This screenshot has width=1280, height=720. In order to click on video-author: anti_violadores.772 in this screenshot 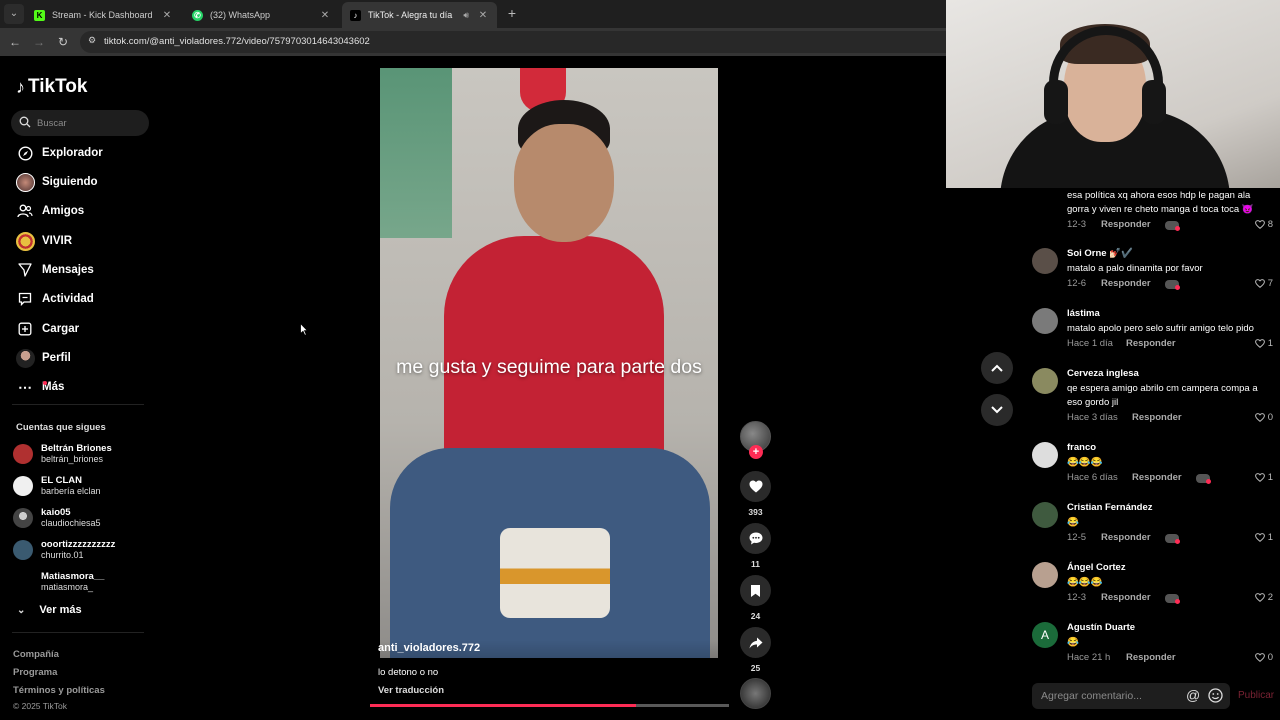, I will do `click(429, 648)`.